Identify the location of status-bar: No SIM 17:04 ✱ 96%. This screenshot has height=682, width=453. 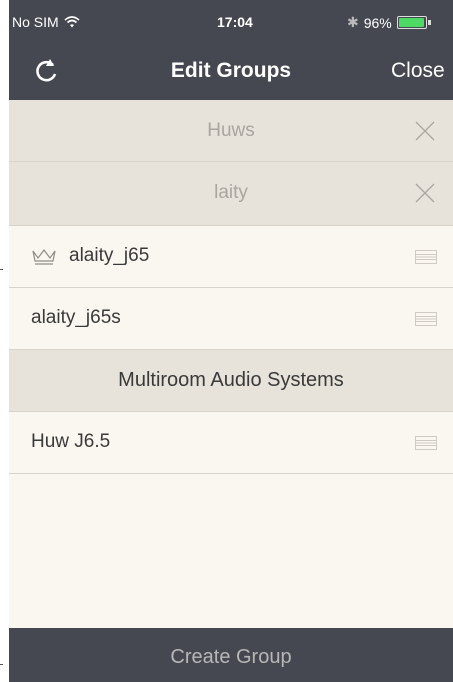
(231, 22).